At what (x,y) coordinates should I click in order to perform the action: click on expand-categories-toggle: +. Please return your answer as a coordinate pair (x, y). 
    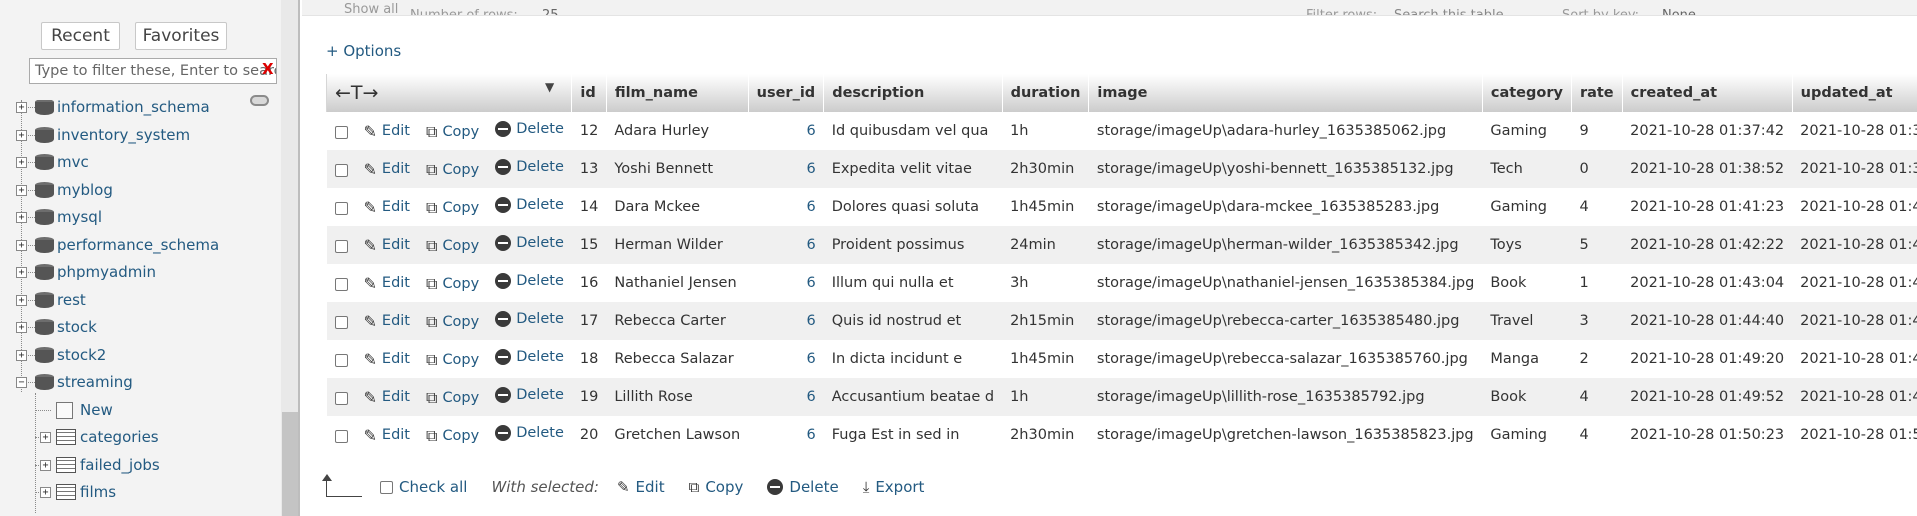
    Looking at the image, I should click on (45, 437).